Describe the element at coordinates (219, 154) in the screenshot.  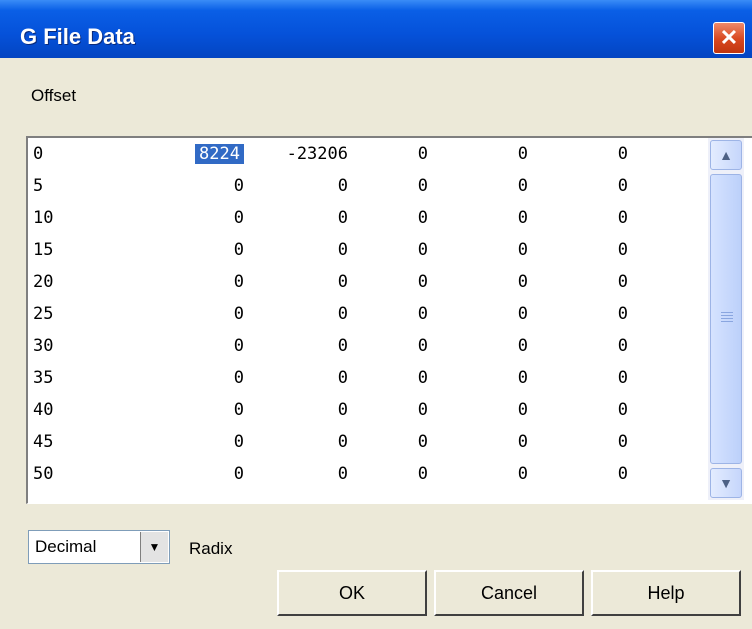
I see `value-cell-text: 8224` at that location.